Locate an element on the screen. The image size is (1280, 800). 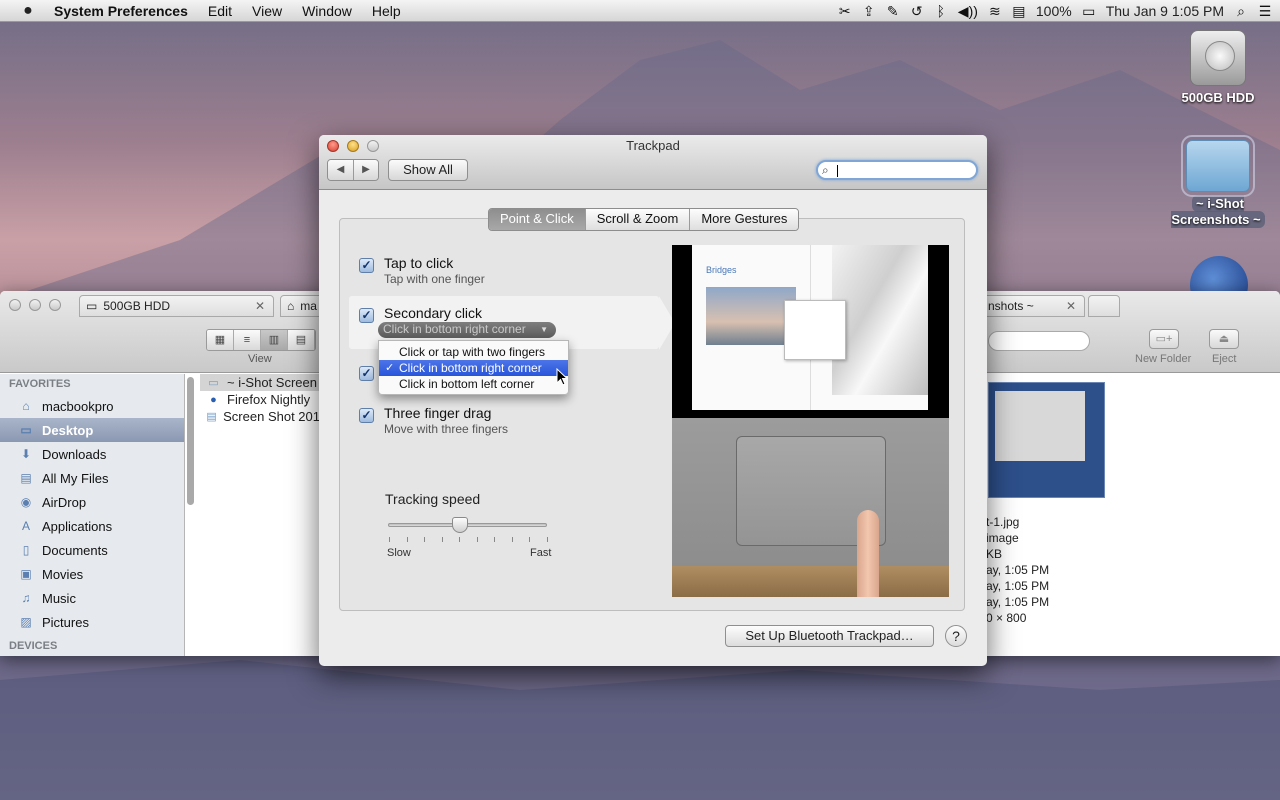
notification-center-icon: ☰ is located at coordinates (1265, 11).